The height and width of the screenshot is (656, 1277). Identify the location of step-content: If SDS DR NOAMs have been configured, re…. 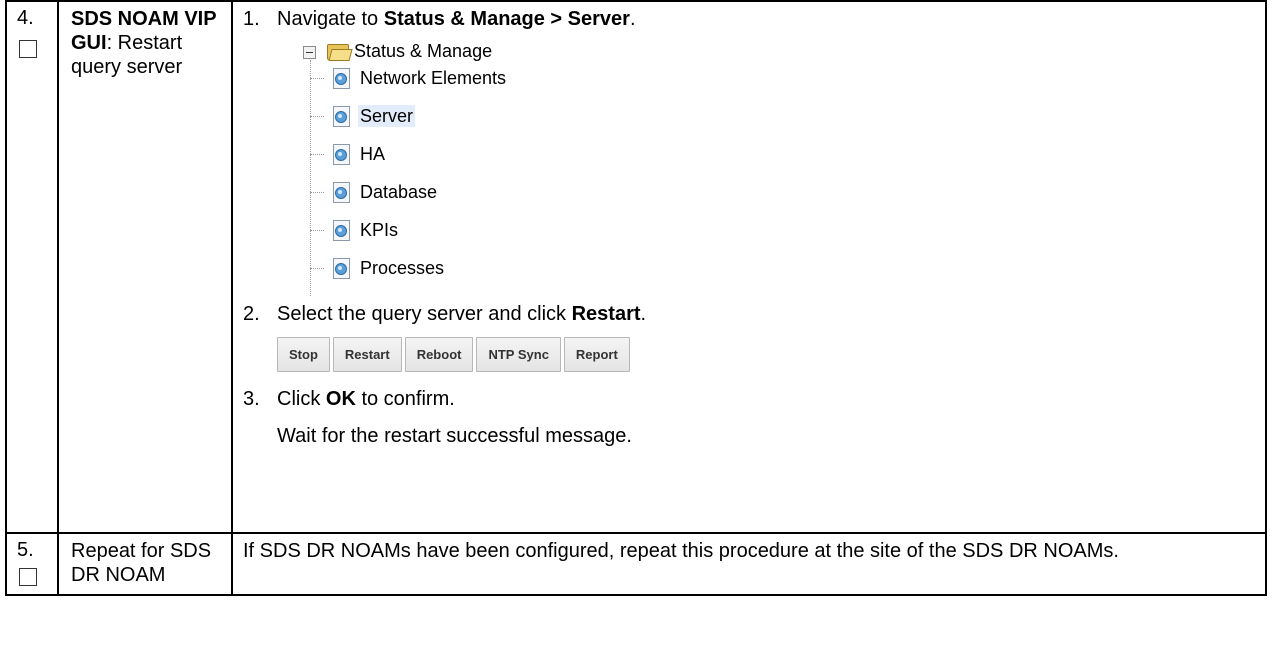
(749, 564).